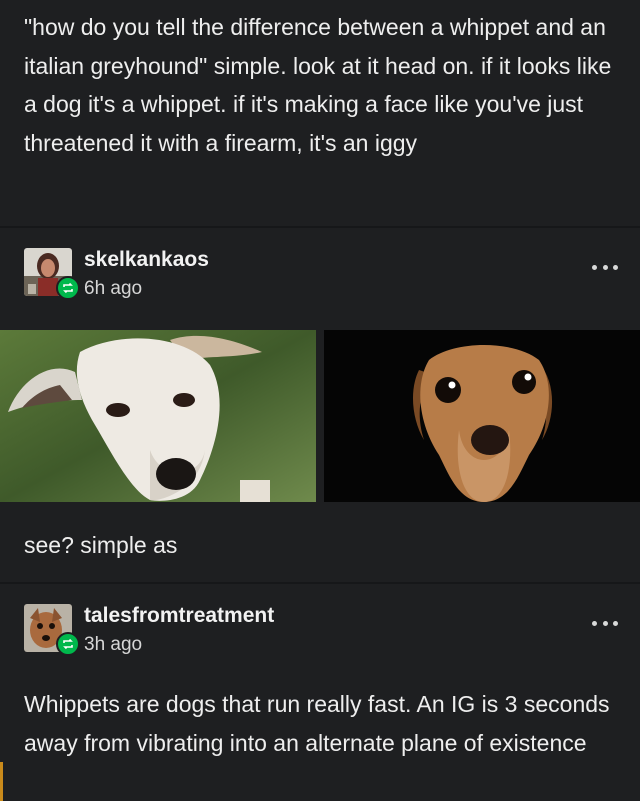 Image resolution: width=640 pixels, height=801 pixels. I want to click on reblog-header: skelkankaos 6h ago, so click(320, 279).